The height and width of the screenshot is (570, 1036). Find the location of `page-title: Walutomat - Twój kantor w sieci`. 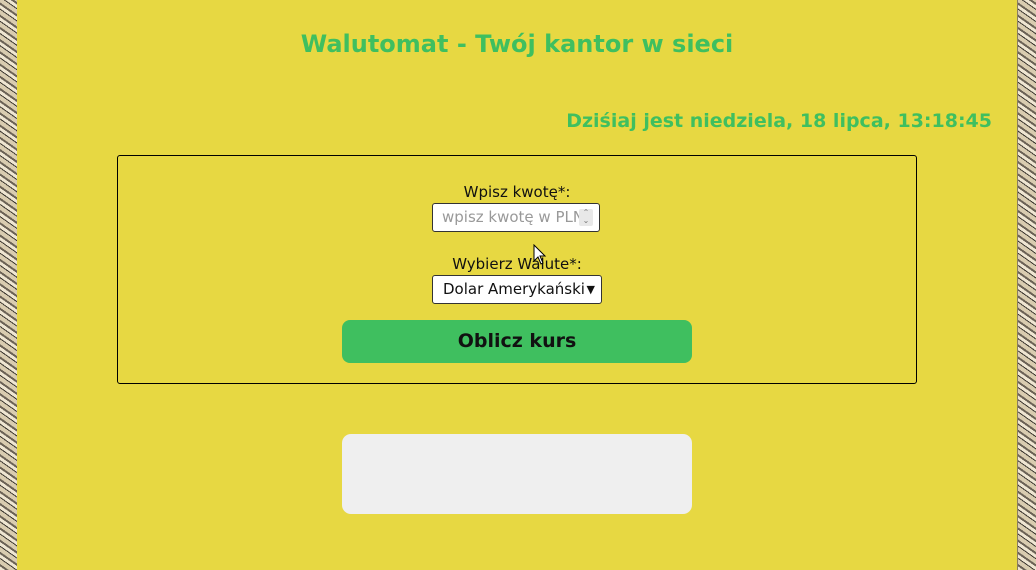

page-title: Walutomat - Twój kantor w sieci is located at coordinates (517, 44).